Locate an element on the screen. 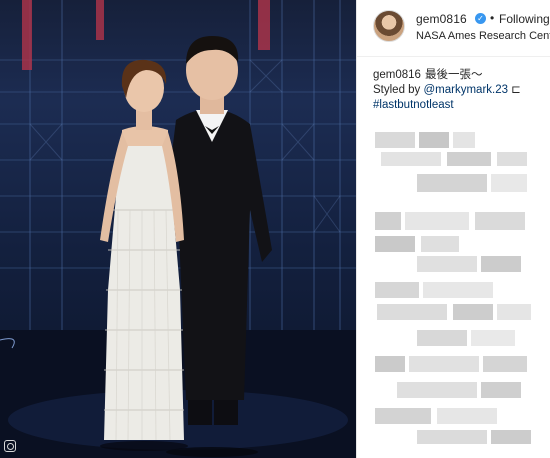 The image size is (550, 458). post-username: gem0816 is located at coordinates (441, 19).